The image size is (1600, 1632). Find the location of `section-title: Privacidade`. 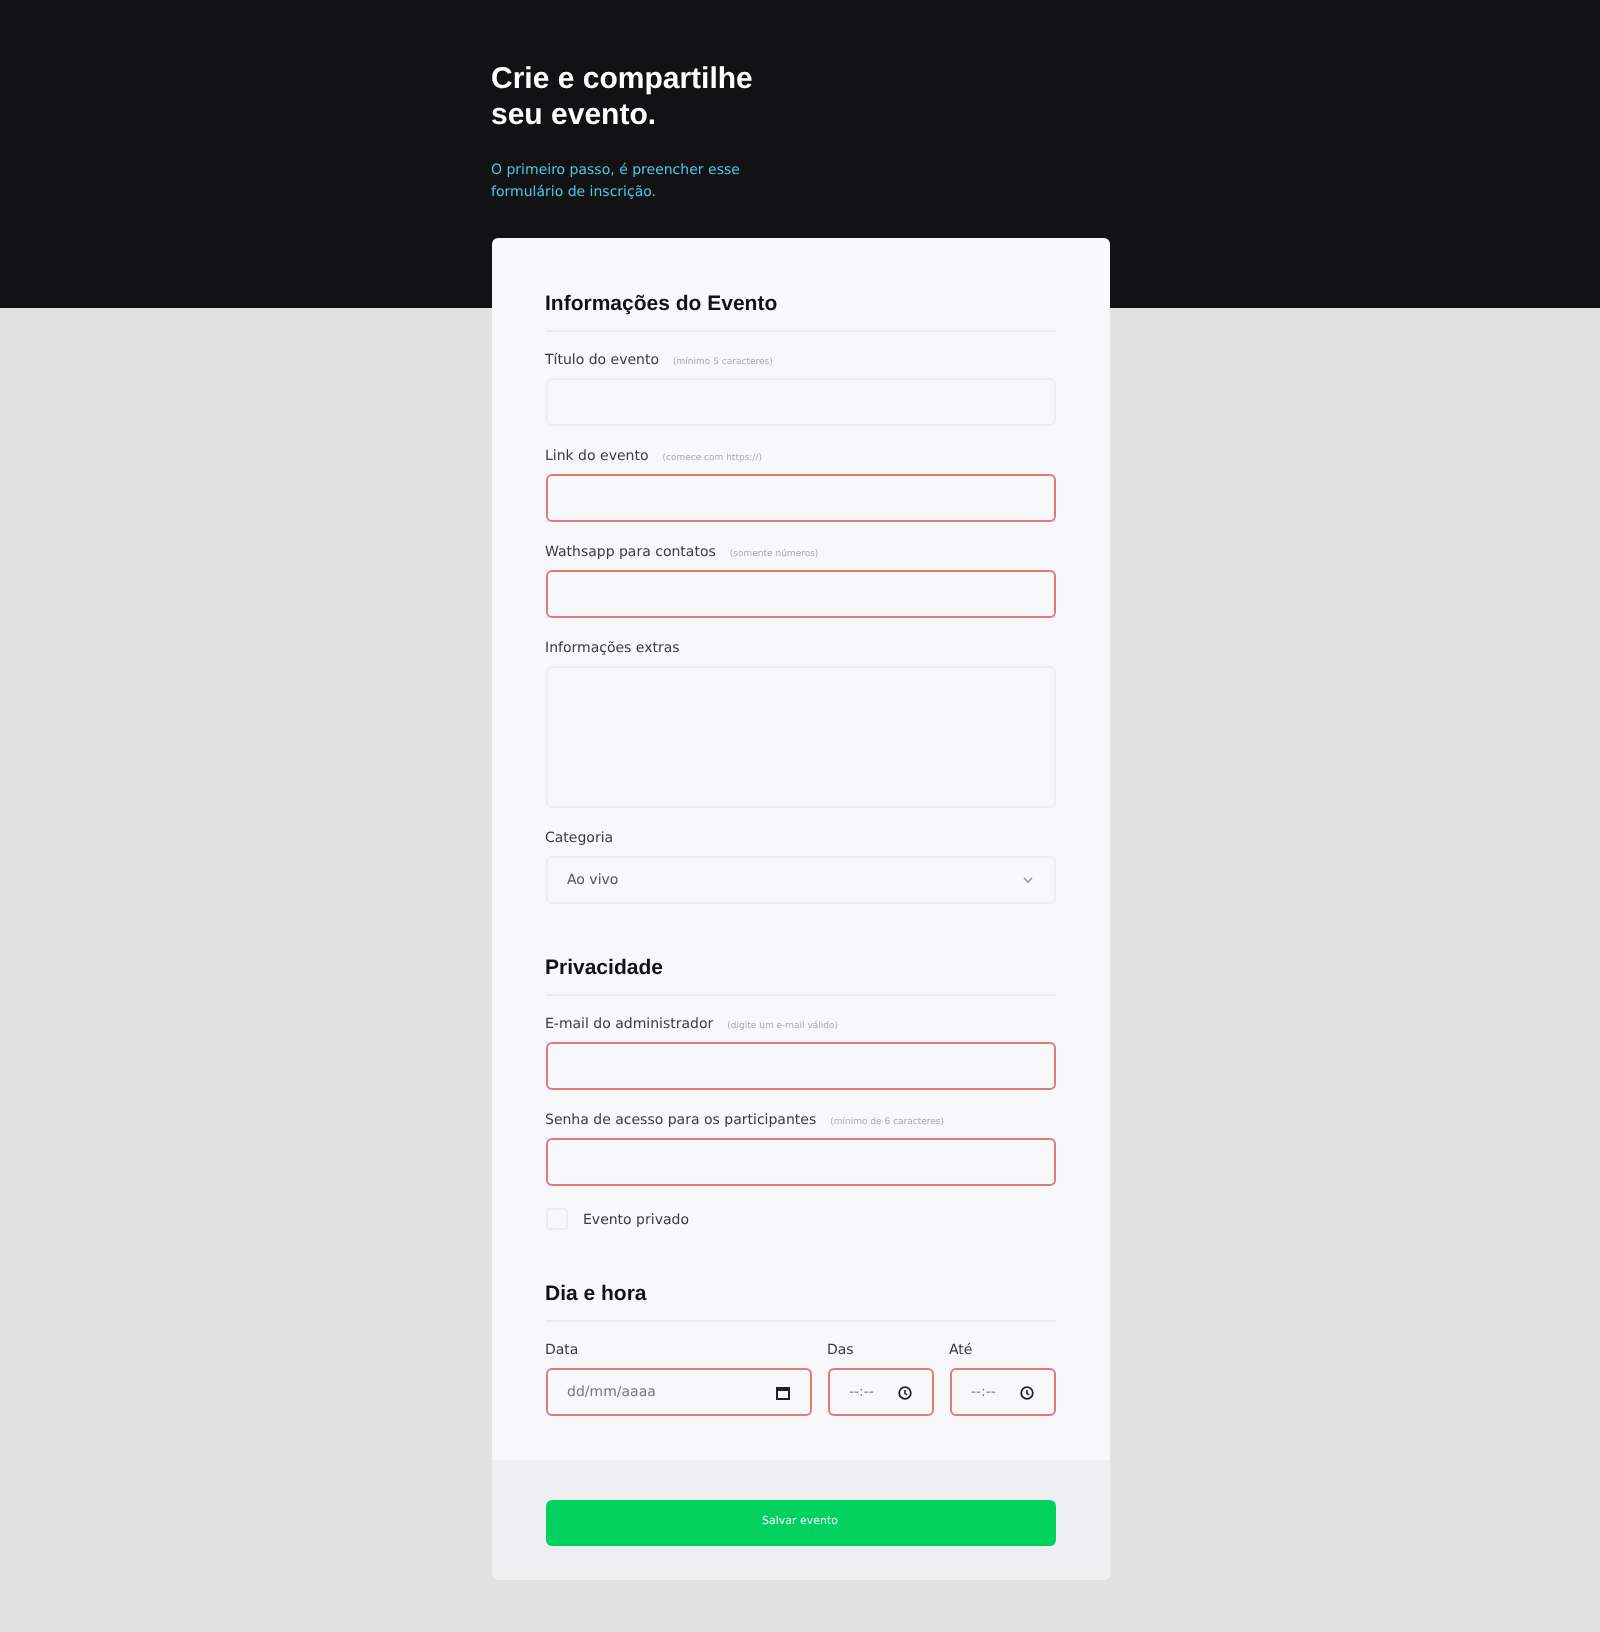

section-title: Privacidade is located at coordinates (800, 976).